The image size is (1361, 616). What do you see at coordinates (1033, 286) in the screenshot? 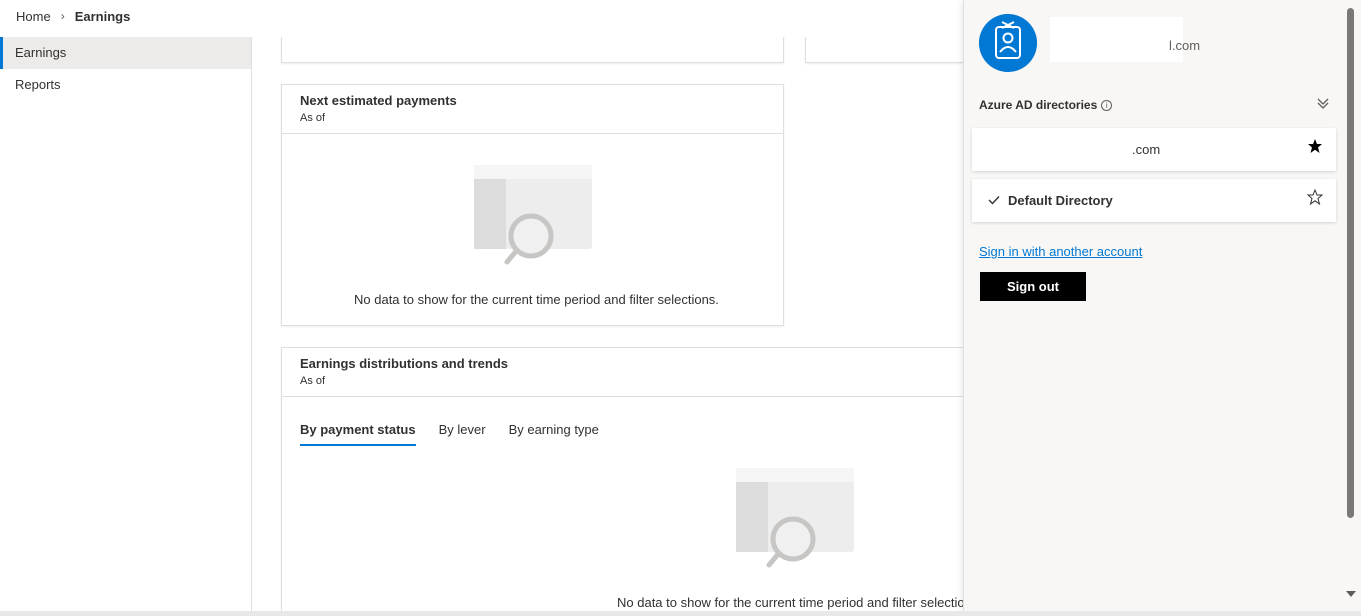
I see `sign-out-button: Sign out` at bounding box center [1033, 286].